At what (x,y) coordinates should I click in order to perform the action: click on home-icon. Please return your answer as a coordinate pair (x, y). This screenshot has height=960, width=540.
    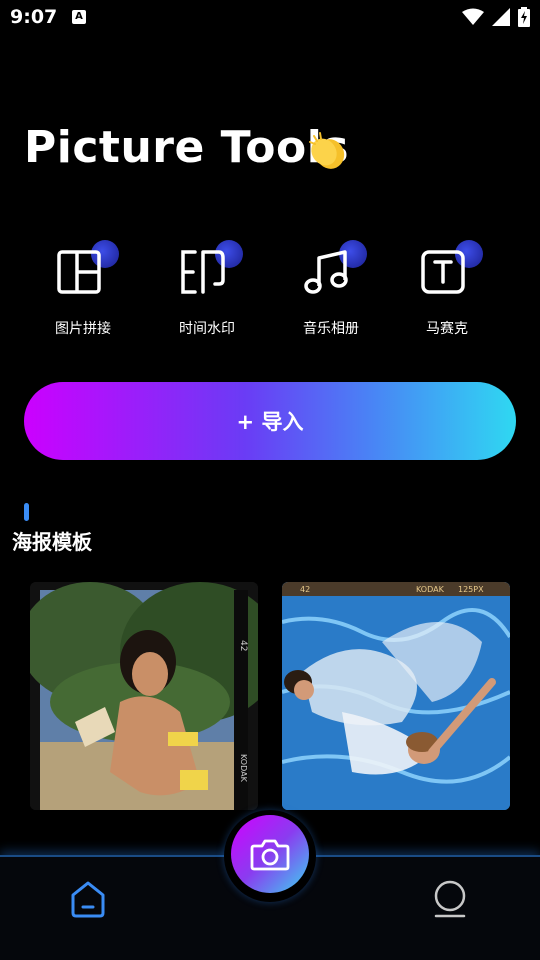
    Looking at the image, I should click on (88, 899).